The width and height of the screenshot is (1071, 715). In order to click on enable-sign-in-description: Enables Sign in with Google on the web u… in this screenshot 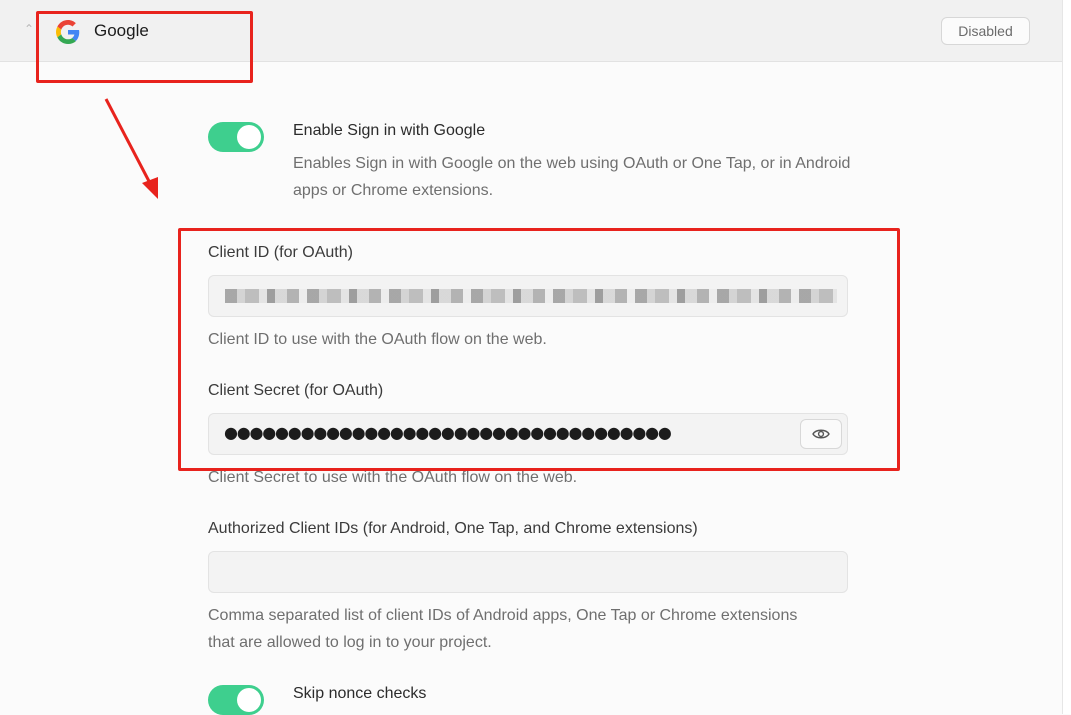, I will do `click(572, 177)`.